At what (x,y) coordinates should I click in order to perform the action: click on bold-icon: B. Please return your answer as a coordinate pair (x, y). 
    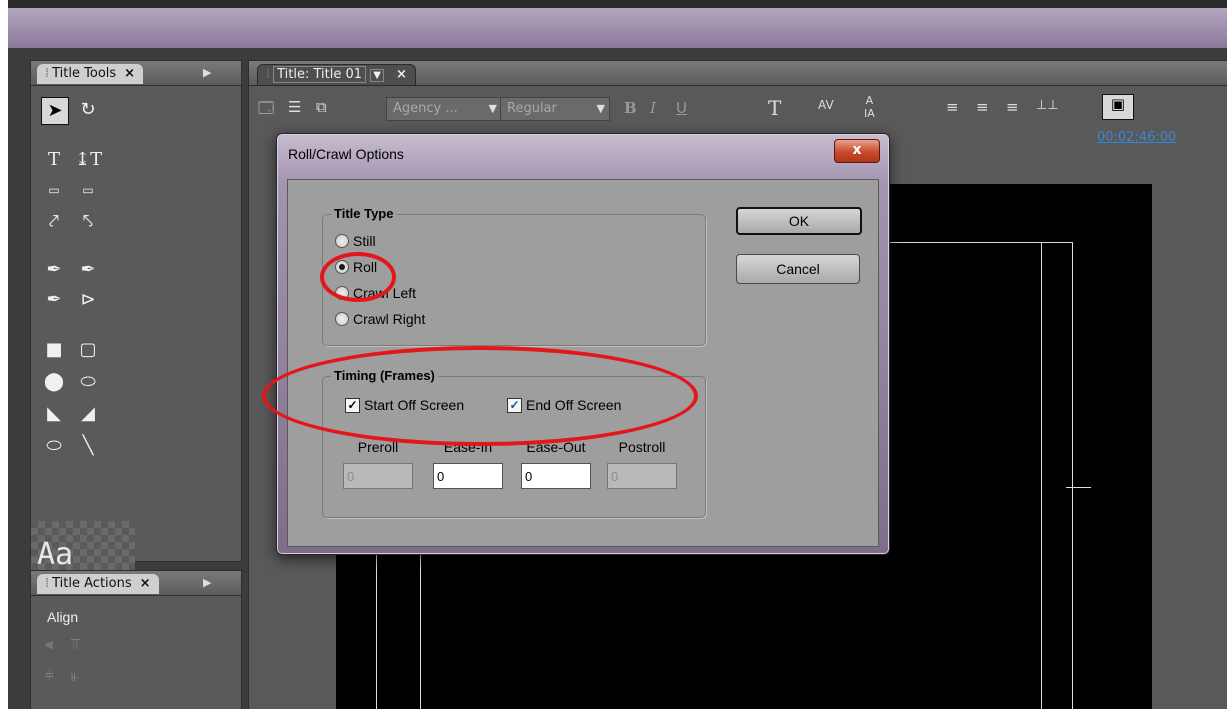
    Looking at the image, I should click on (630, 108).